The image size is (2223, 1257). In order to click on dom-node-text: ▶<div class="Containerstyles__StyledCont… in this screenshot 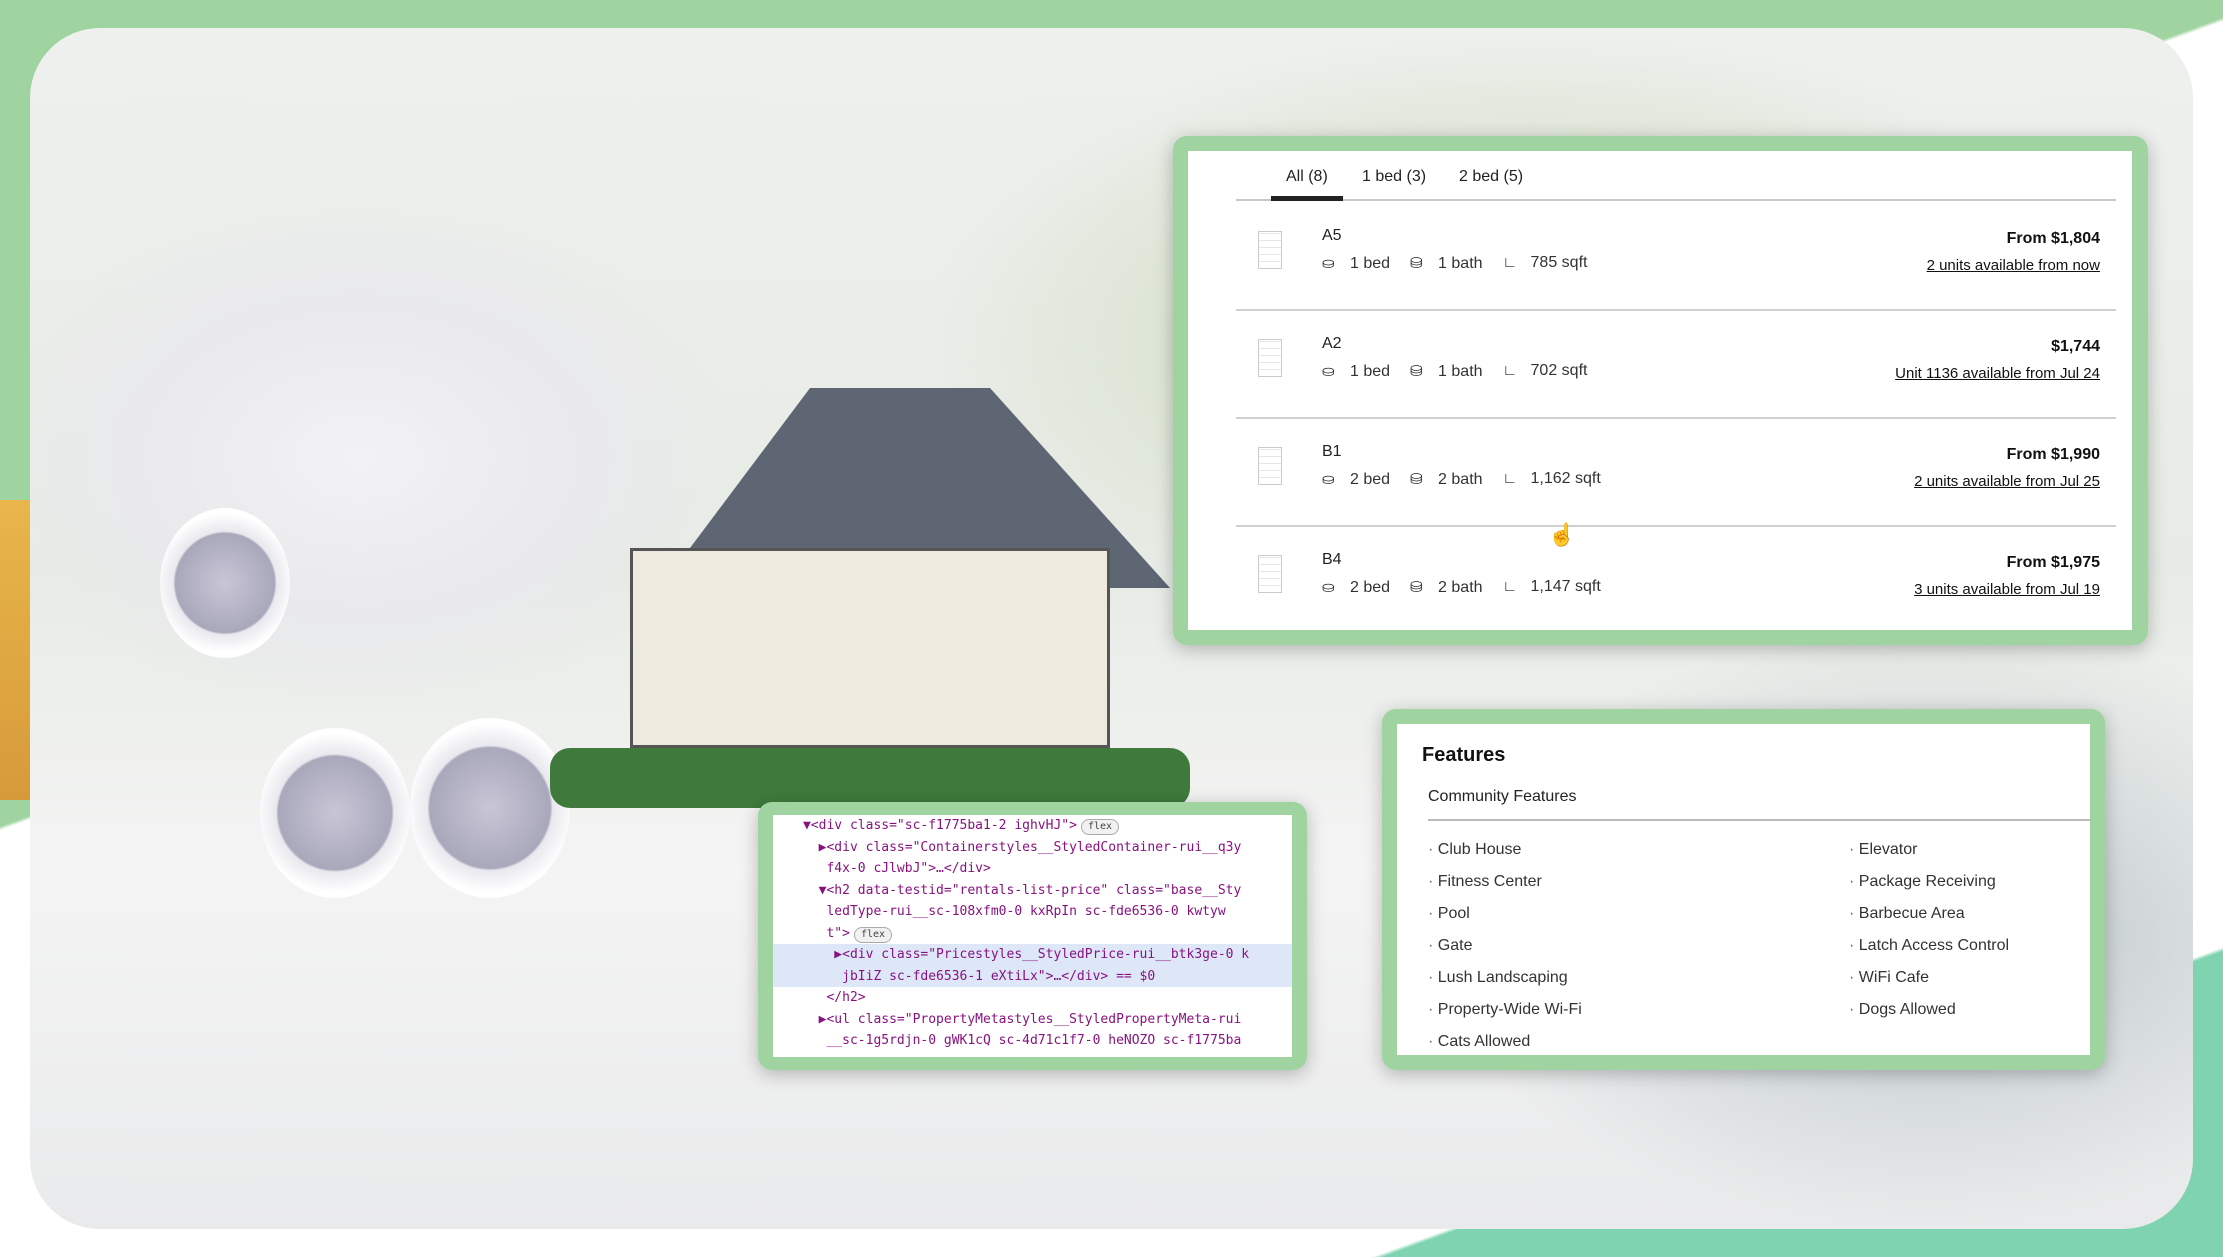, I will do `click(1022, 847)`.